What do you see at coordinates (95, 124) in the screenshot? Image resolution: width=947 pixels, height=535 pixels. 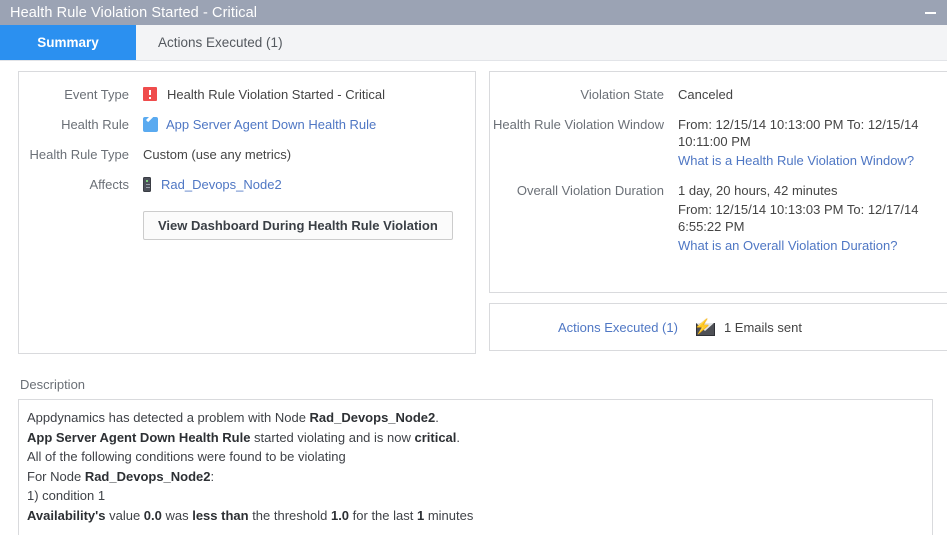 I see `health-rule-label: Health Rule` at bounding box center [95, 124].